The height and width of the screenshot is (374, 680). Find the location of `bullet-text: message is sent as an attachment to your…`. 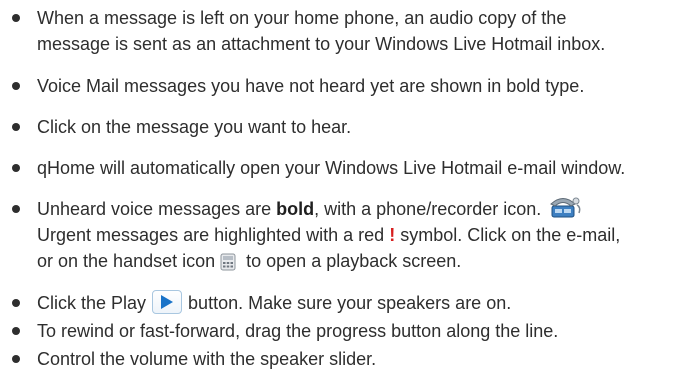

bullet-text: message is sent as an attachment to your… is located at coordinates (321, 44).